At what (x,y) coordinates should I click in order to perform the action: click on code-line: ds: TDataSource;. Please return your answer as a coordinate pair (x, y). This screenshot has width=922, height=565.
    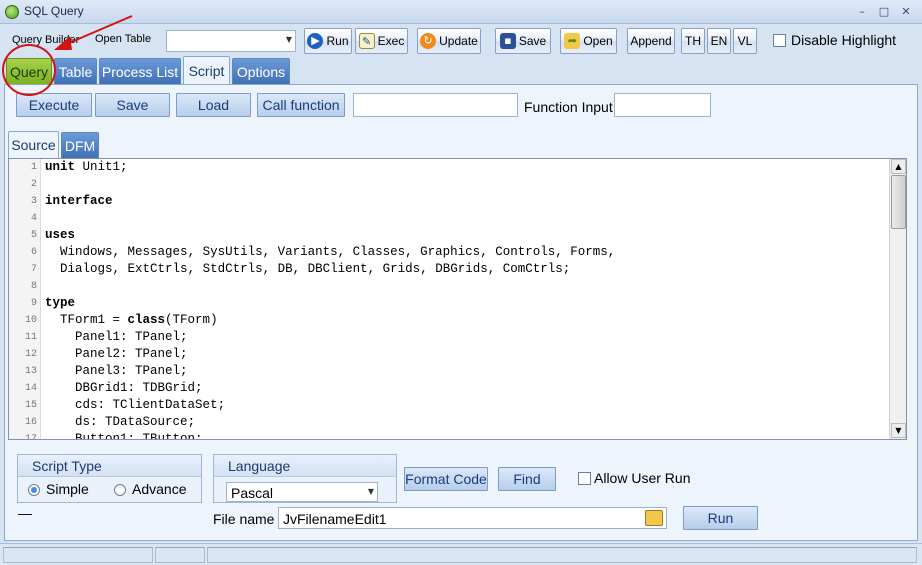
    Looking at the image, I should click on (135, 422).